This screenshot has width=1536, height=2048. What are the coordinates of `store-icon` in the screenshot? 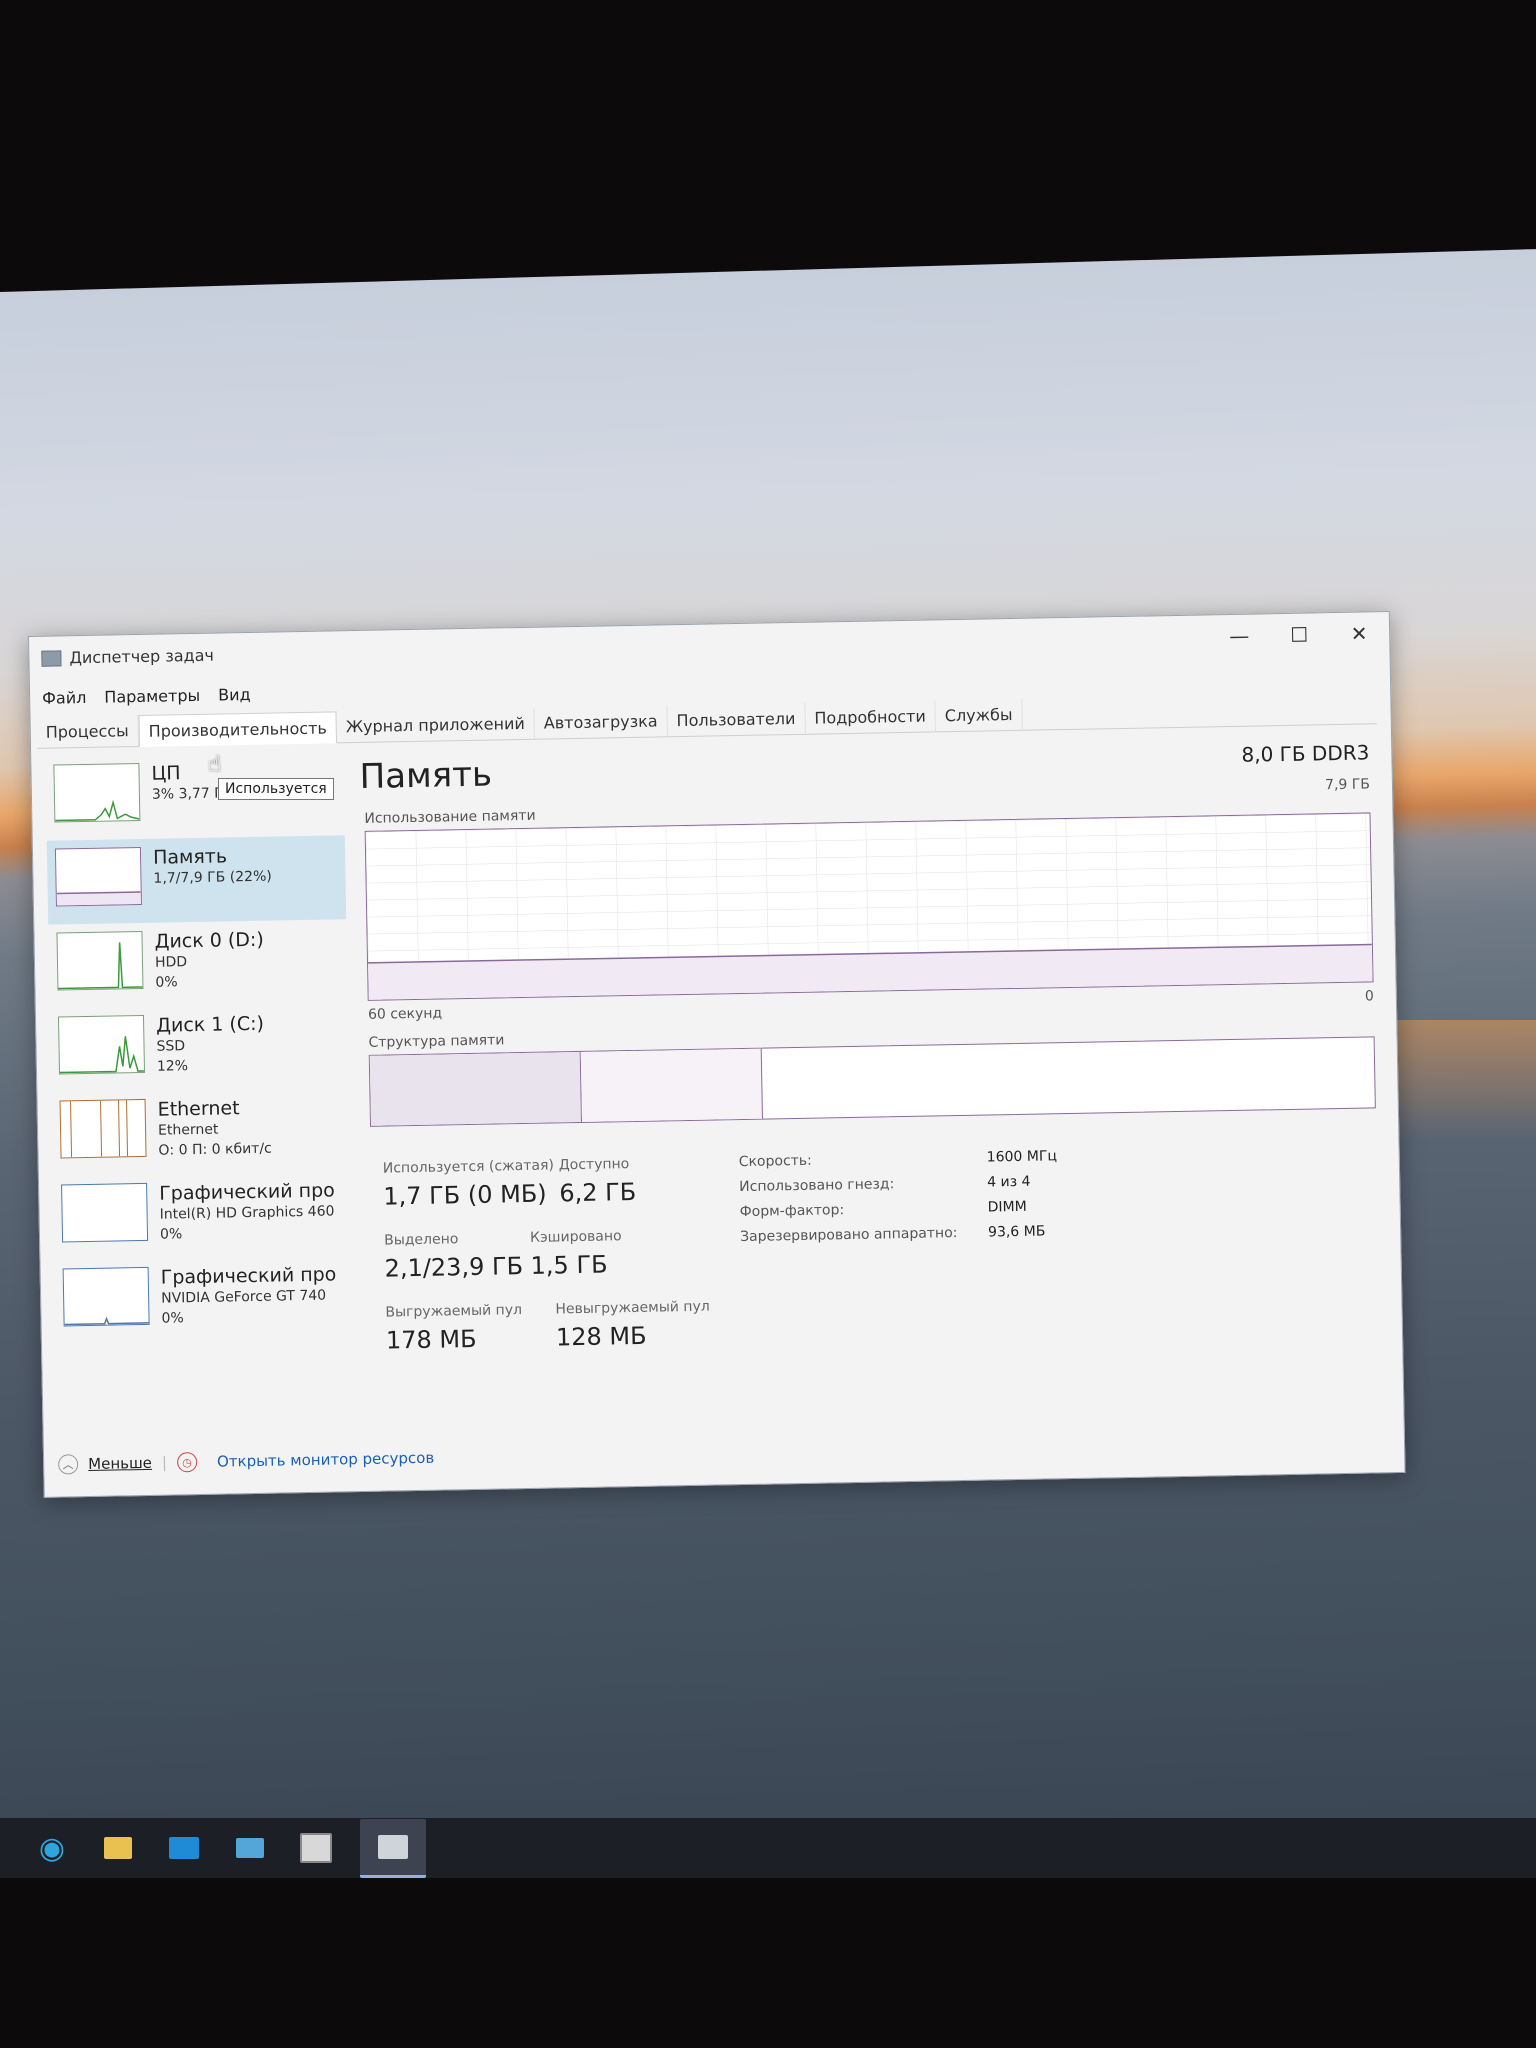 It's located at (316, 1848).